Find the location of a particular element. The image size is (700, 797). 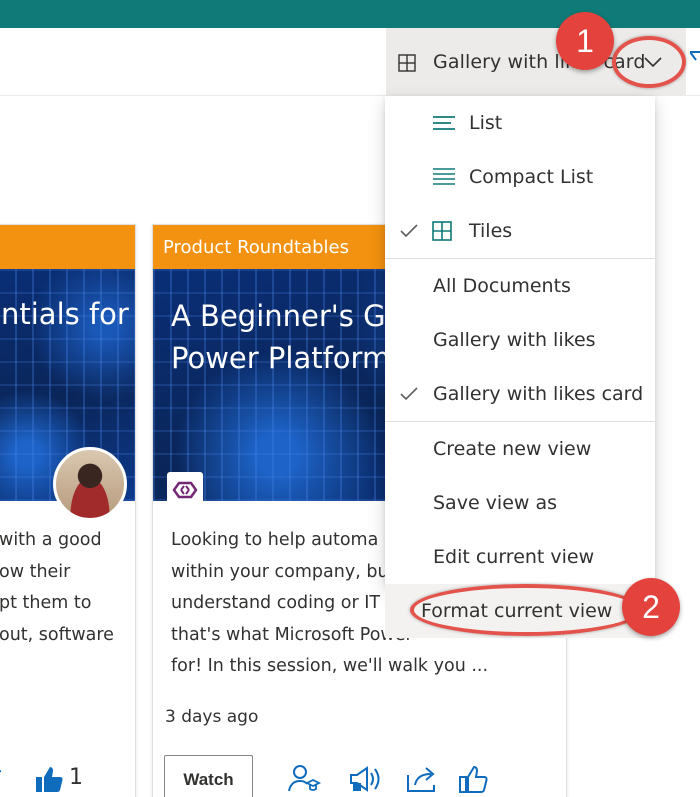

description-line: out, software is located at coordinates (57, 634).